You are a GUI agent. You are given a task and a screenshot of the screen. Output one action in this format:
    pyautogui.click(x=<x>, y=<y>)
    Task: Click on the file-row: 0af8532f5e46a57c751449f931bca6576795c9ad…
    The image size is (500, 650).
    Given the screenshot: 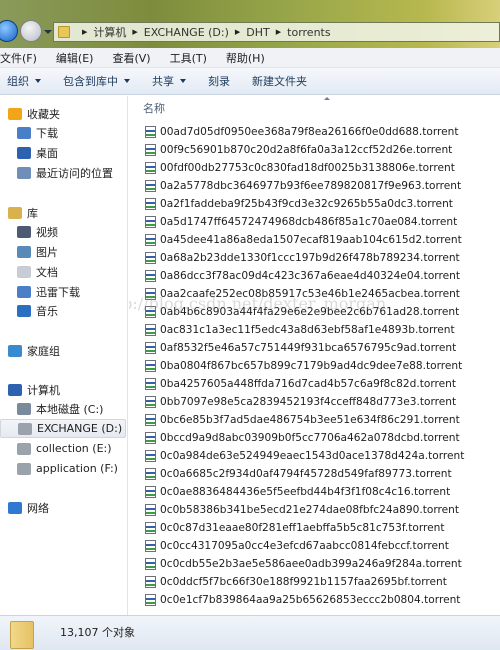 What is the action you would take?
    pyautogui.click(x=300, y=348)
    